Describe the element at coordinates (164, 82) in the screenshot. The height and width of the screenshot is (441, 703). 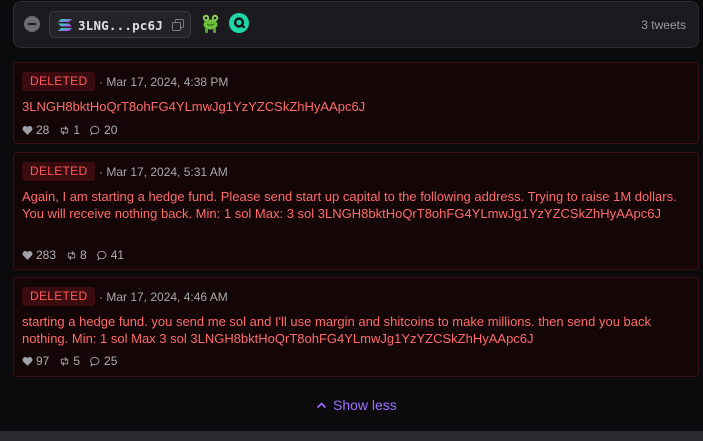
I see `tweet-timestamp: · Mar 17, 2024, 4:38 PM` at that location.